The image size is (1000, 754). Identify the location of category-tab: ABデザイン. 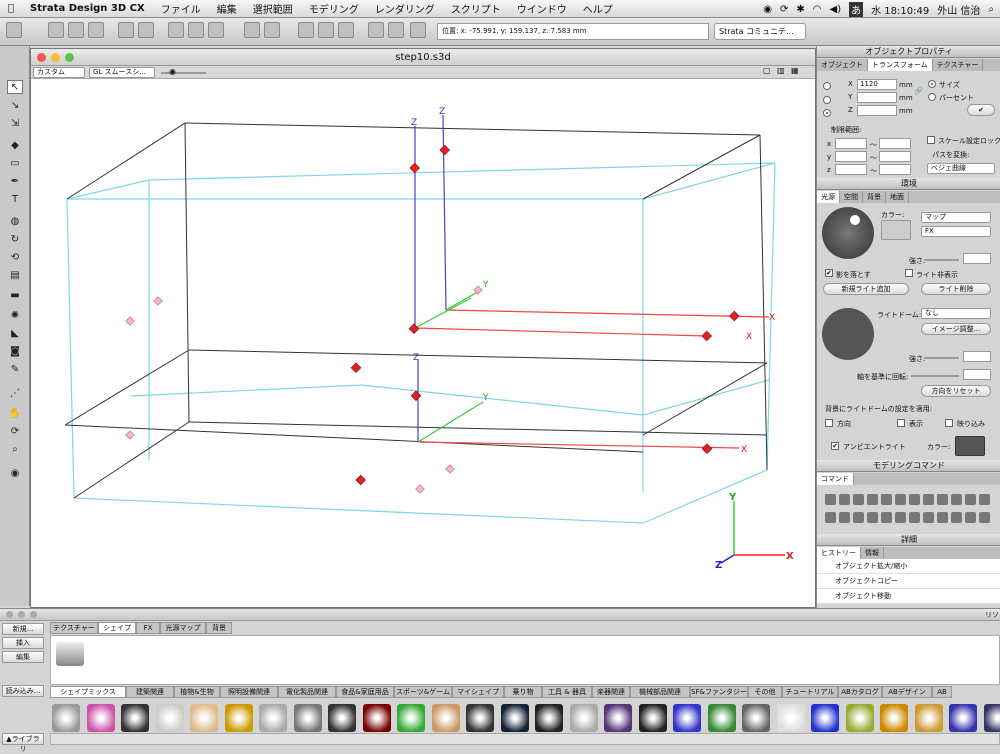
(907, 692).